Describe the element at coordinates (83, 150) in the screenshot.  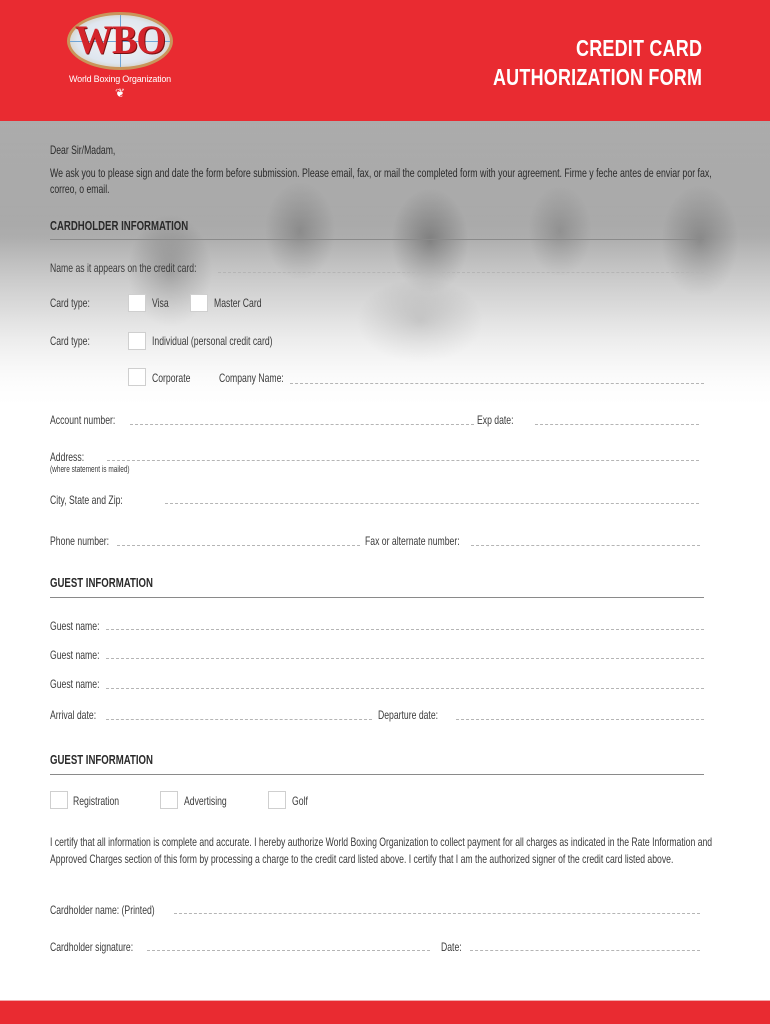
I see `greeting: Dear Sir/Madam,` at that location.